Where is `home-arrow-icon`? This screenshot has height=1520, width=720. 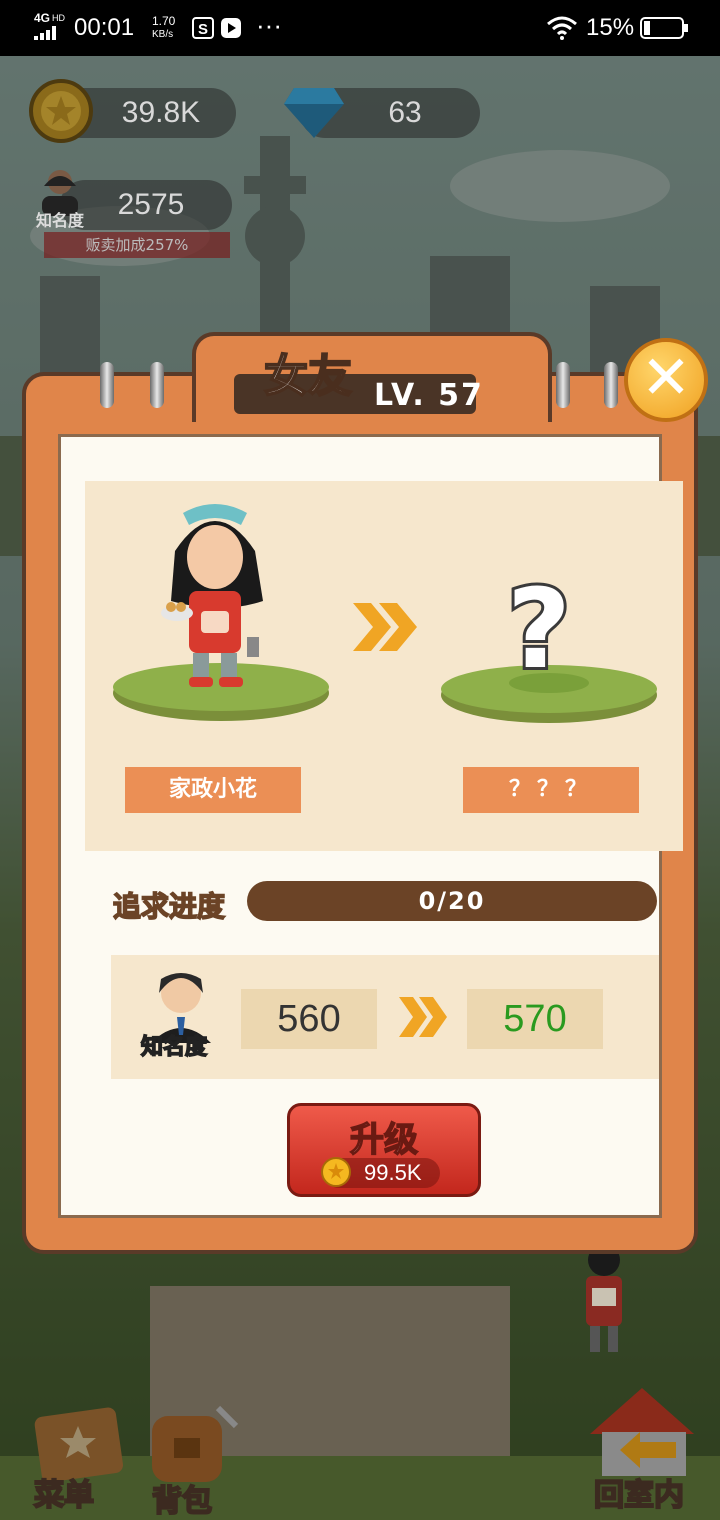
home-arrow-icon is located at coordinates (642, 1432).